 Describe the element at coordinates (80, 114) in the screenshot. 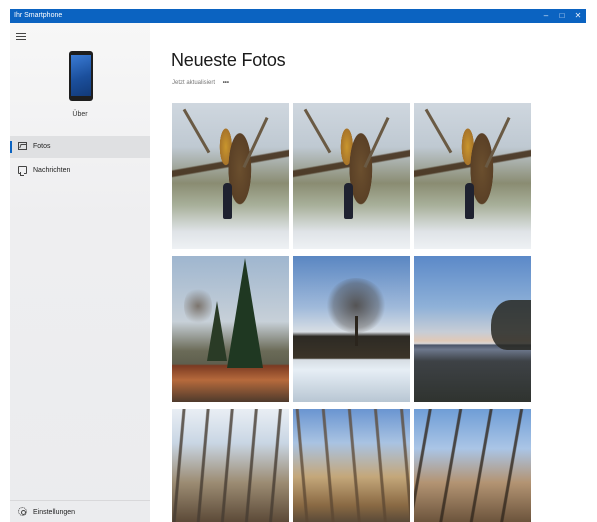

I see `device-name-label: Über` at that location.